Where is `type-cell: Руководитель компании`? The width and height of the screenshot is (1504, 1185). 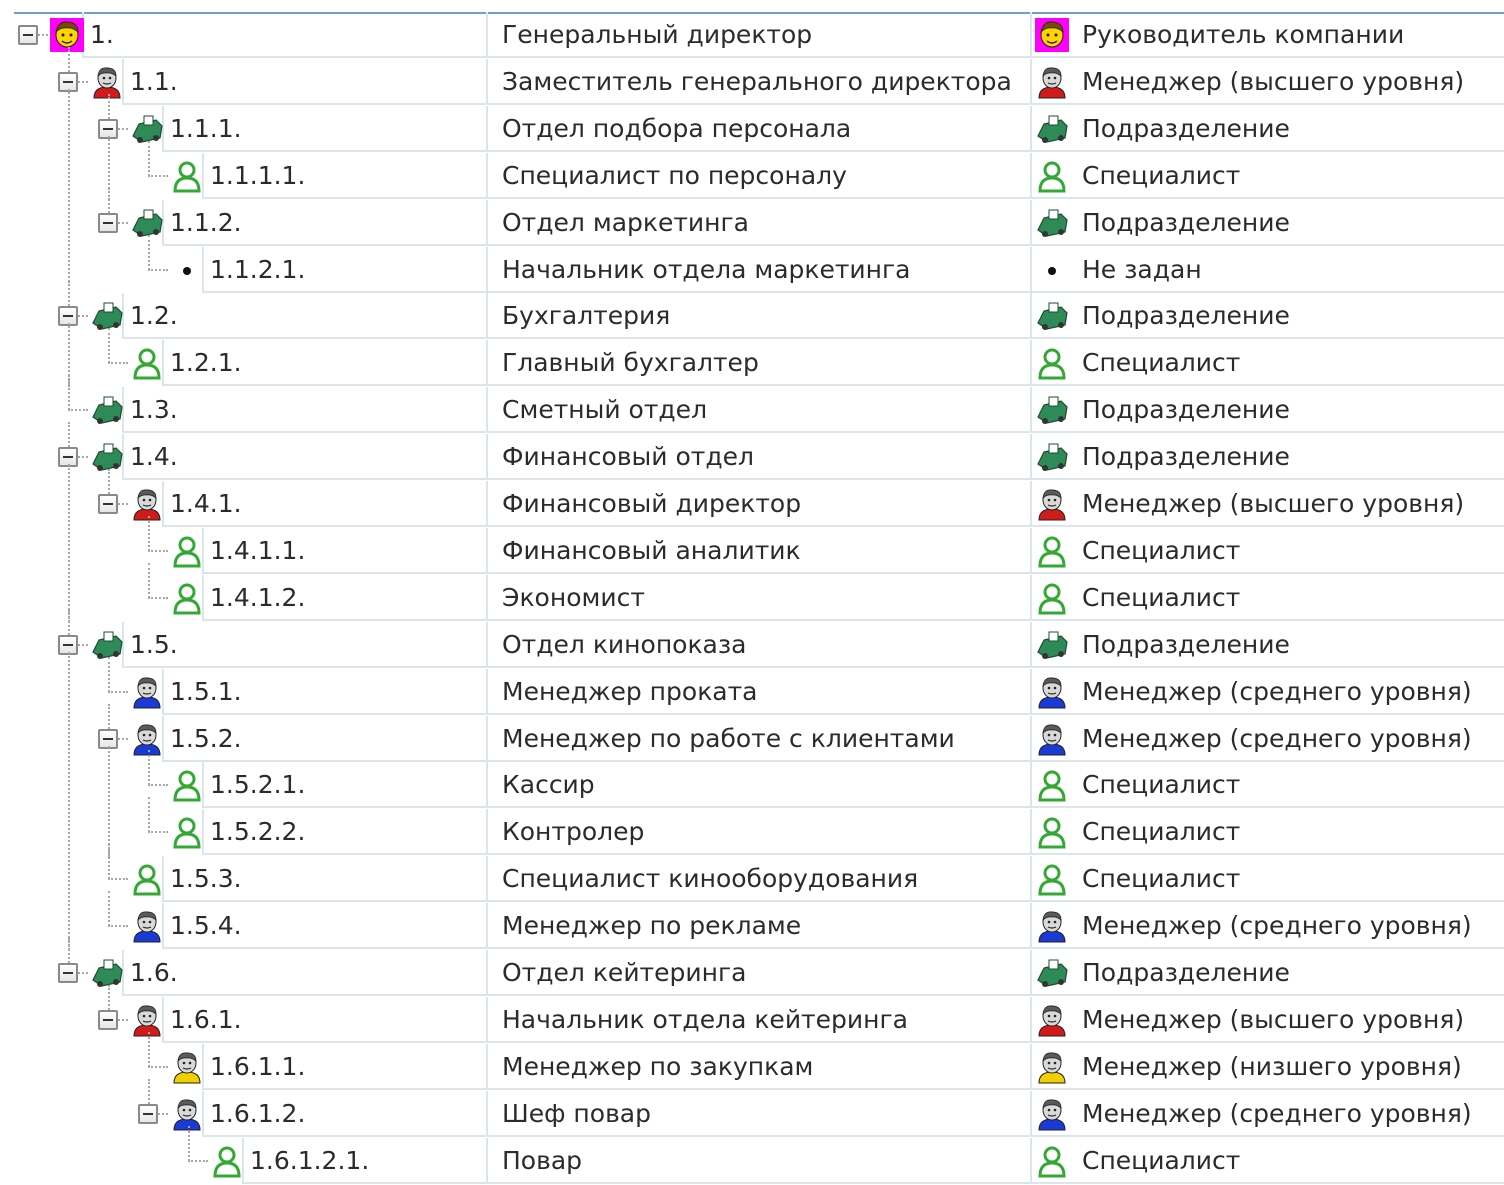
type-cell: Руководитель компании is located at coordinates (1267, 35).